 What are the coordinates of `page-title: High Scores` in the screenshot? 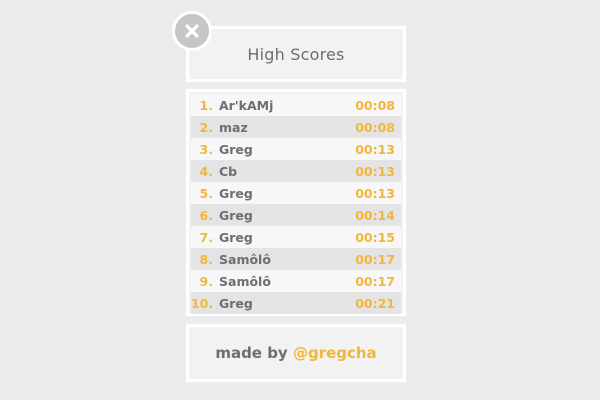 It's located at (296, 54).